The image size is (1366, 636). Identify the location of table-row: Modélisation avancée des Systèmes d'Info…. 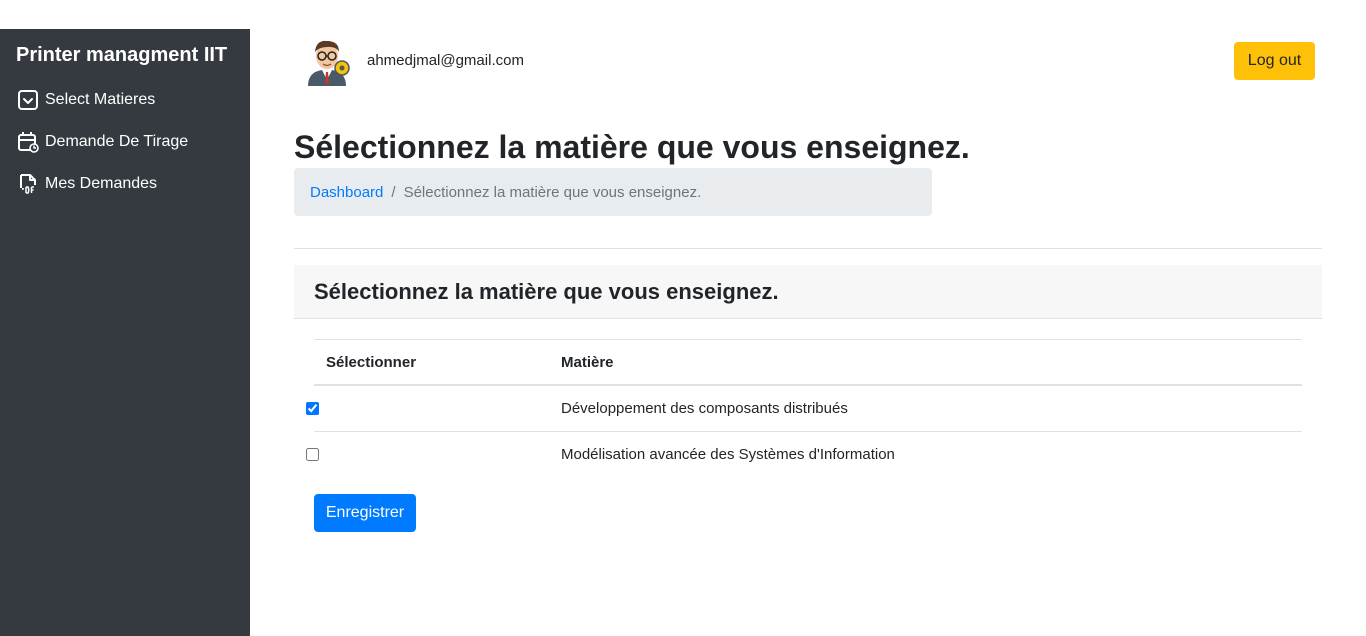
(804, 455).